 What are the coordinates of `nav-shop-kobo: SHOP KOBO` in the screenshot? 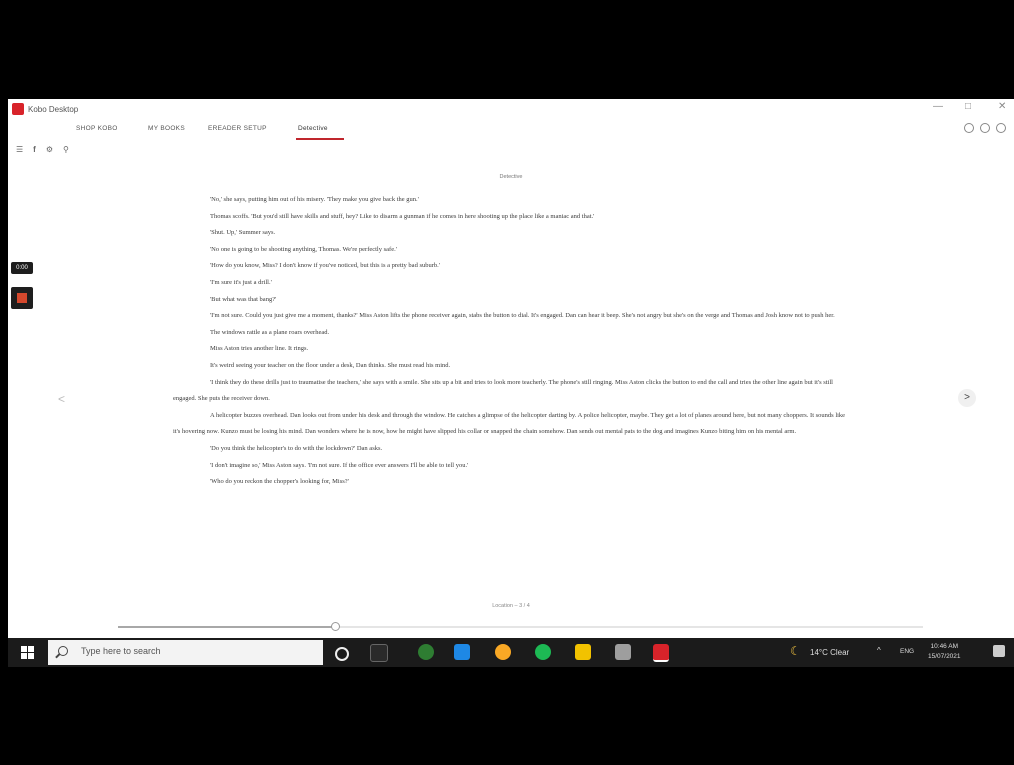 It's located at (97, 128).